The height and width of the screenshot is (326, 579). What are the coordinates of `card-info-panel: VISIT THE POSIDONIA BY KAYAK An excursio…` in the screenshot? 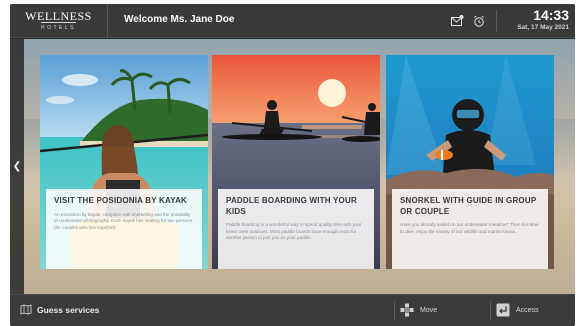 It's located at (124, 229).